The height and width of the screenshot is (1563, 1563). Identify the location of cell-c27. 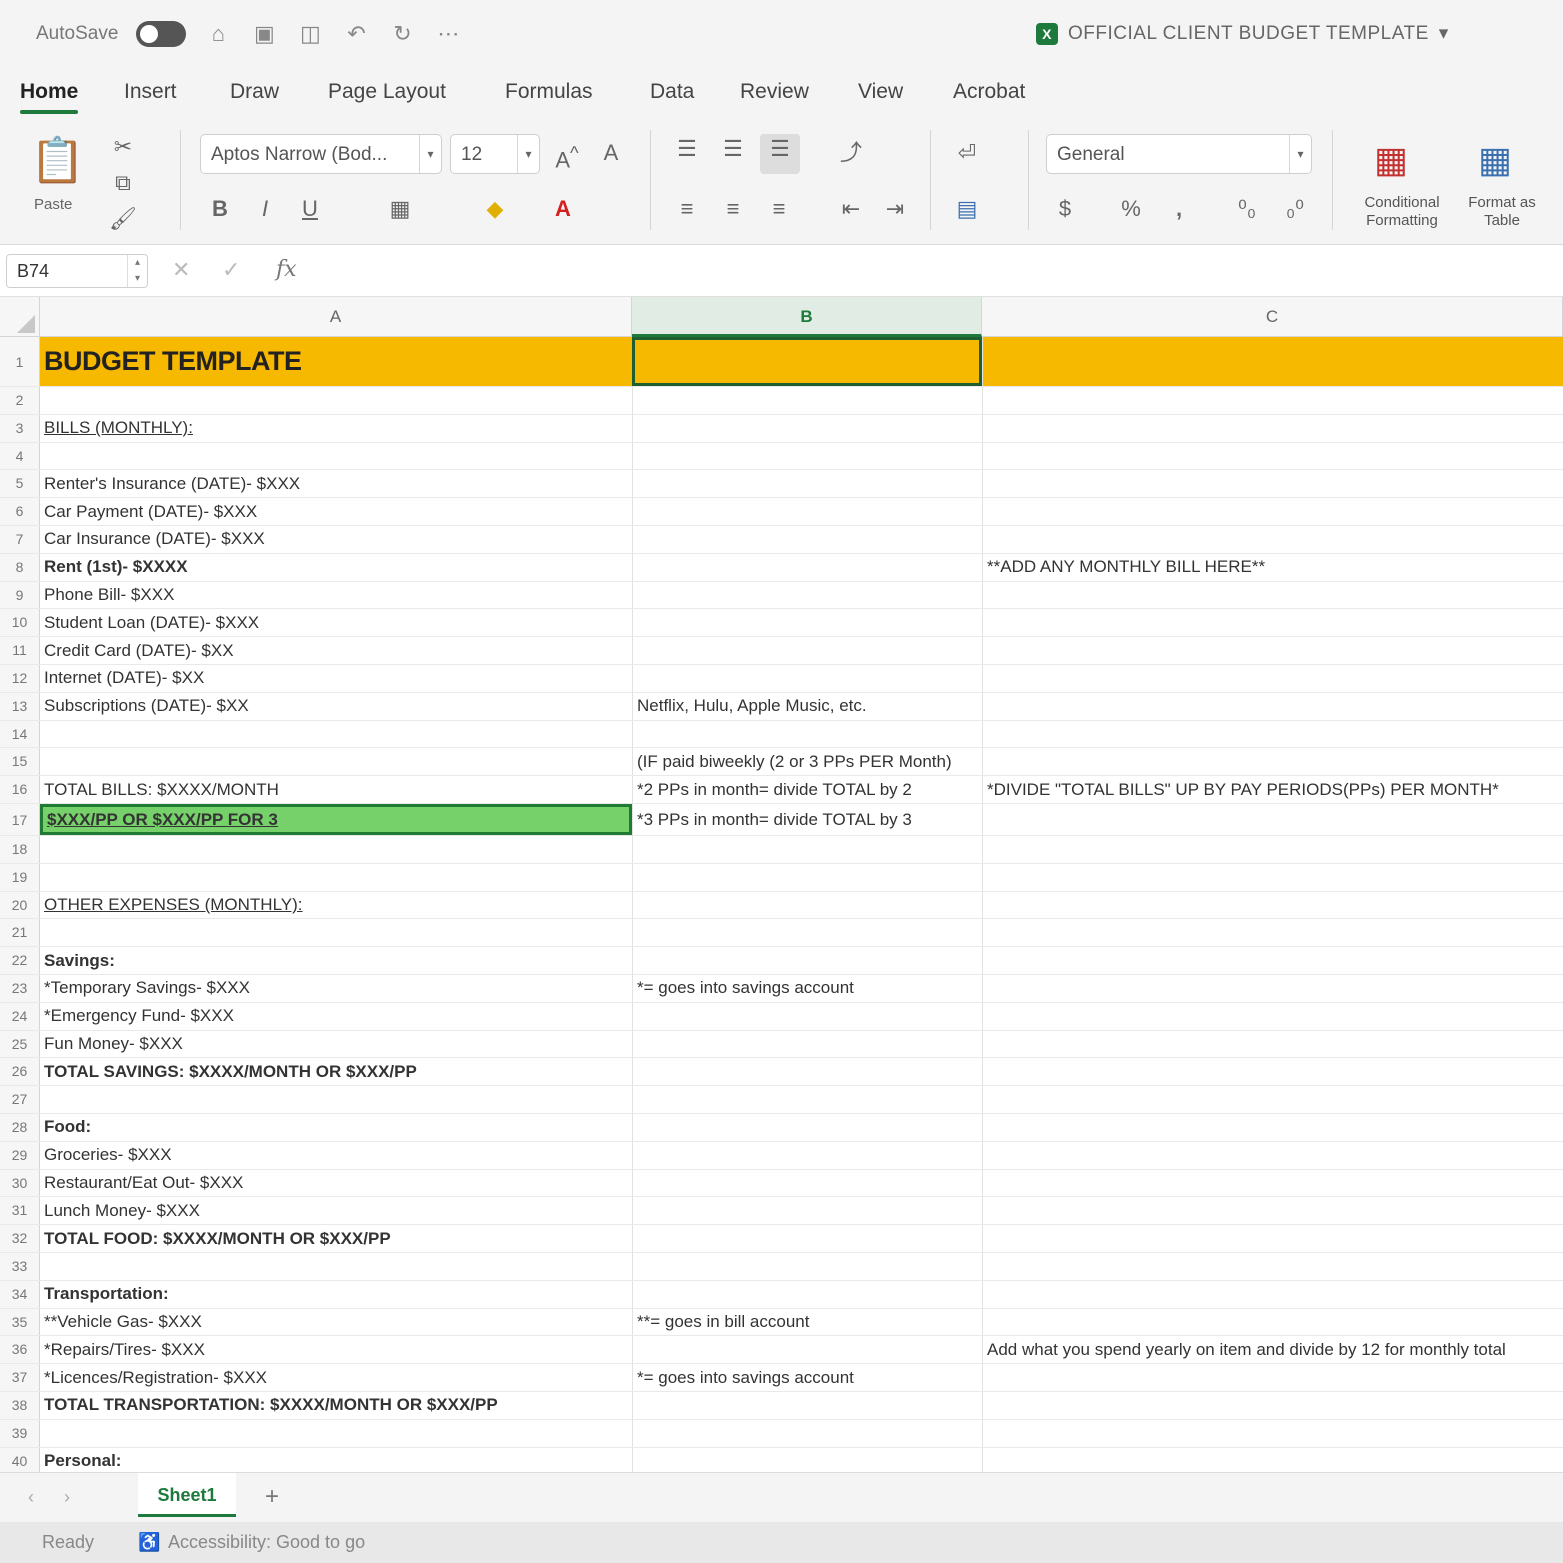
(1272, 1099).